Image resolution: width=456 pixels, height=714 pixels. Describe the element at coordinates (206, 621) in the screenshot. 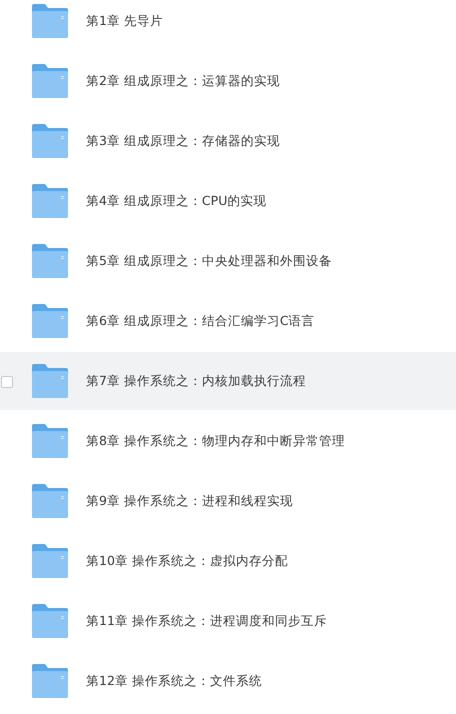

I see `folder-name: 第11章 操作系统之：进程调度和同步互斥` at that location.